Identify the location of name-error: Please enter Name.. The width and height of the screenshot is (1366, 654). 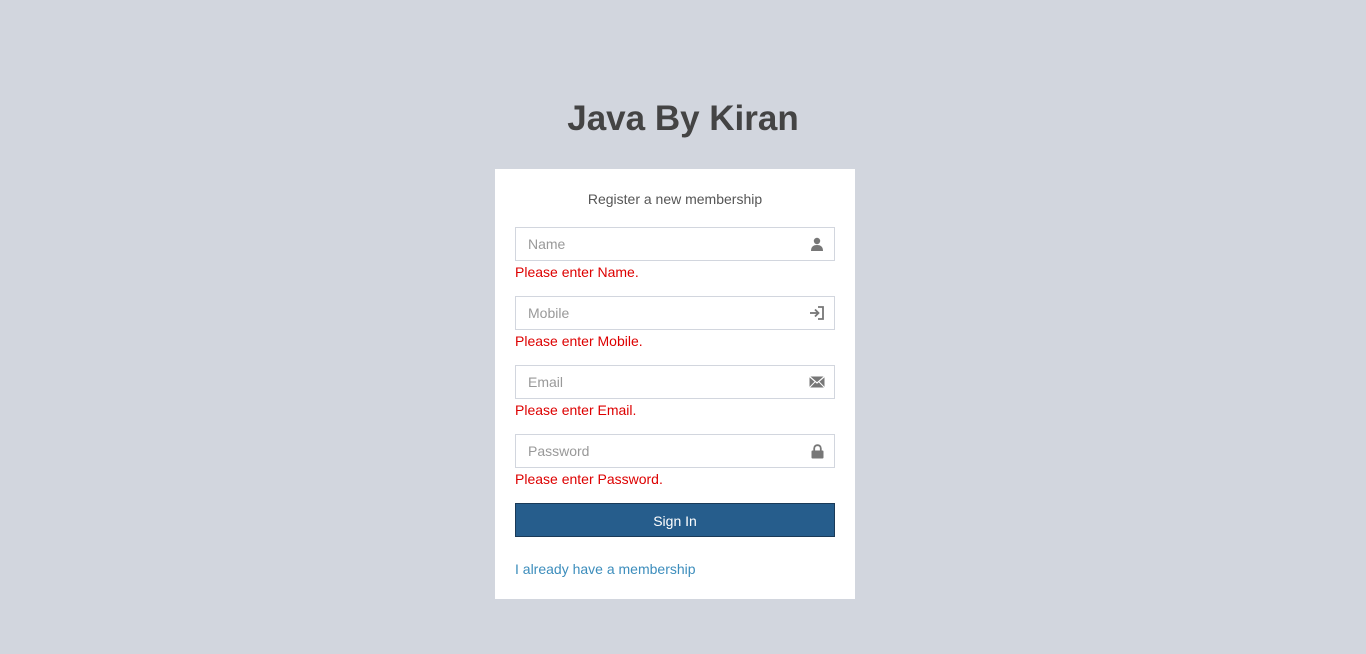
(577, 272).